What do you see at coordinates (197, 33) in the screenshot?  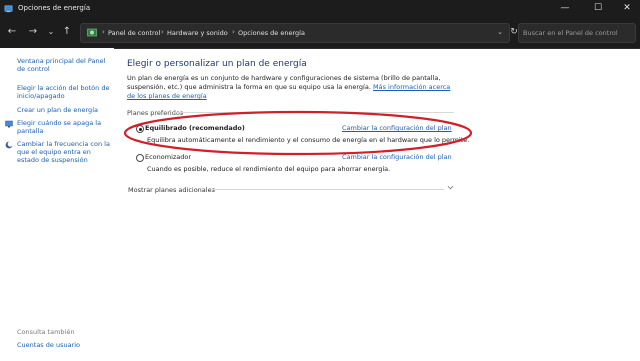 I see `breadcrumb-hardware-sound: Hardware y sonido` at bounding box center [197, 33].